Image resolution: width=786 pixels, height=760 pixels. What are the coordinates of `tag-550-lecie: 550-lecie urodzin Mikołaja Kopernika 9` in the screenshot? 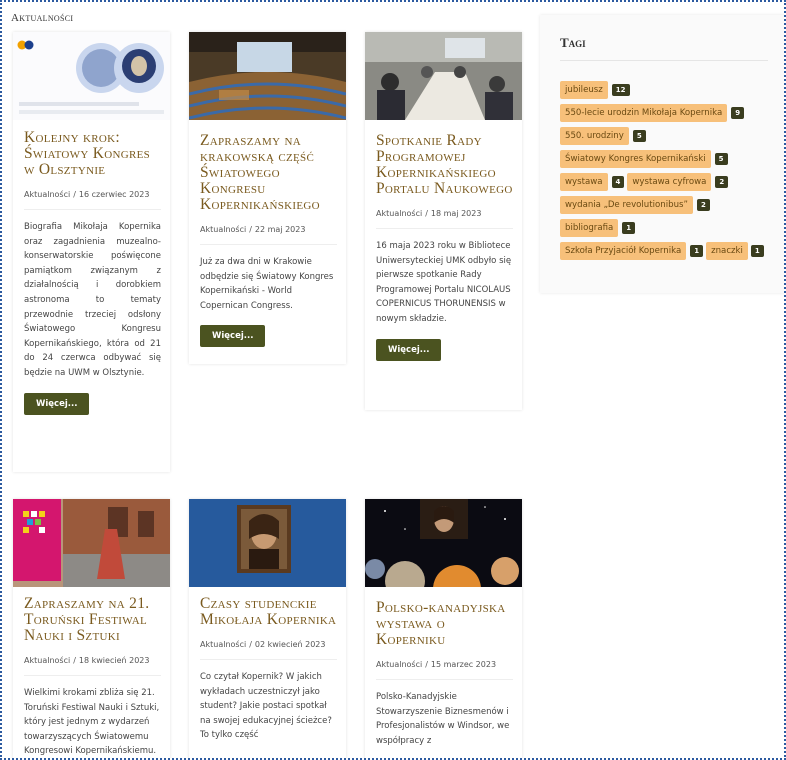 It's located at (652, 113).